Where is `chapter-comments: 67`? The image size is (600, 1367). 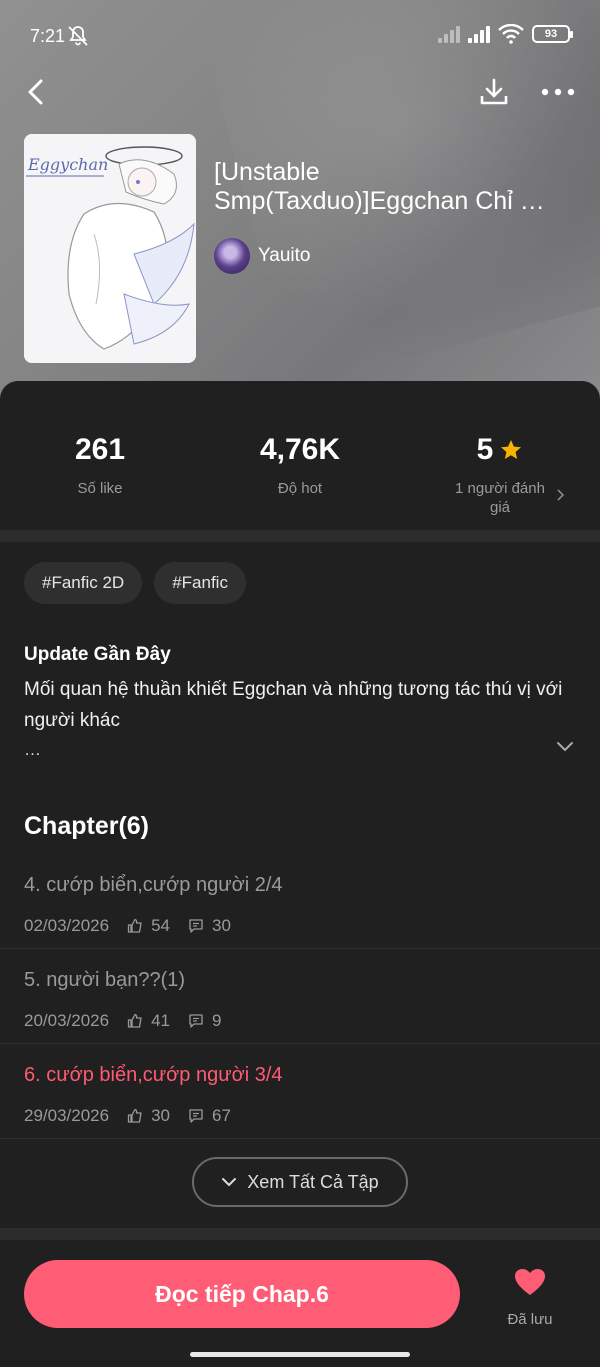 chapter-comments: 67 is located at coordinates (221, 1115).